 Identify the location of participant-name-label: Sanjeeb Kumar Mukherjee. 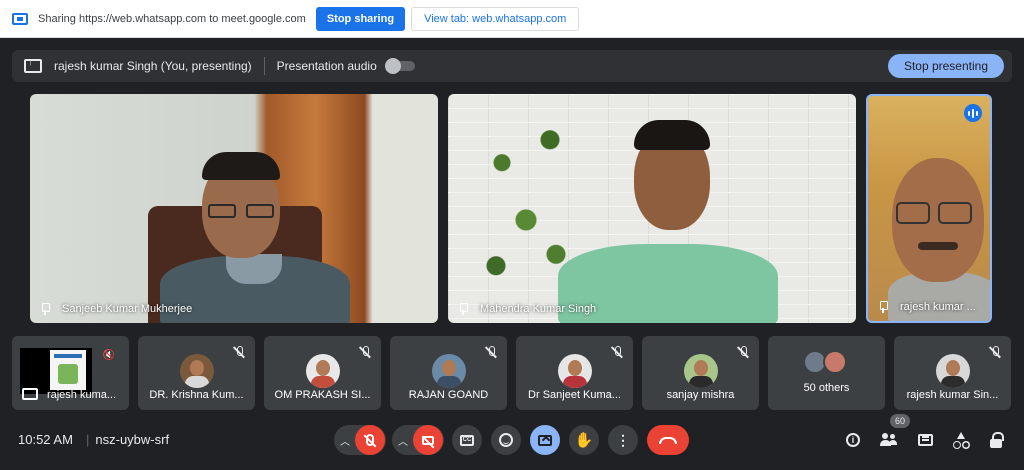
(116, 309).